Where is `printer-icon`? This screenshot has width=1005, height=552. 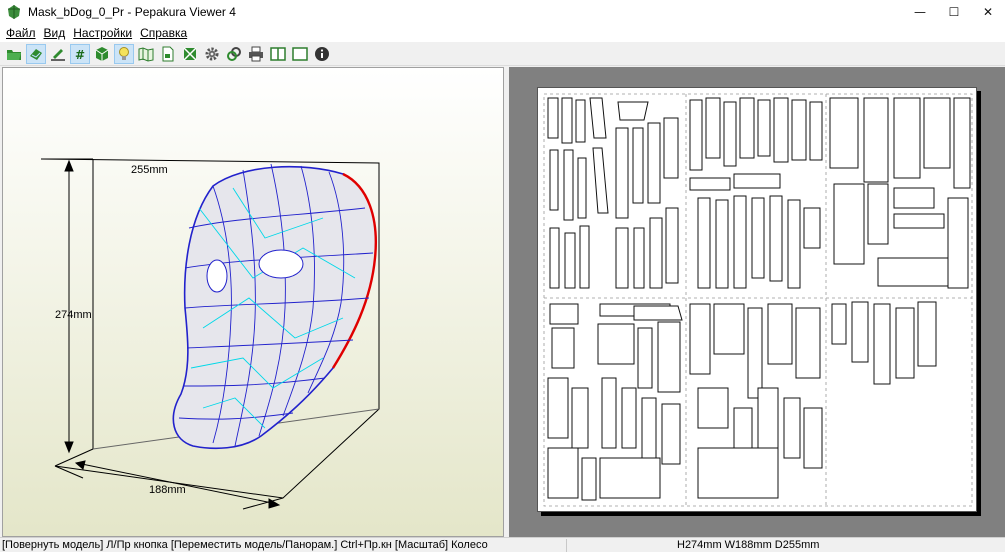
printer-icon is located at coordinates (256, 53).